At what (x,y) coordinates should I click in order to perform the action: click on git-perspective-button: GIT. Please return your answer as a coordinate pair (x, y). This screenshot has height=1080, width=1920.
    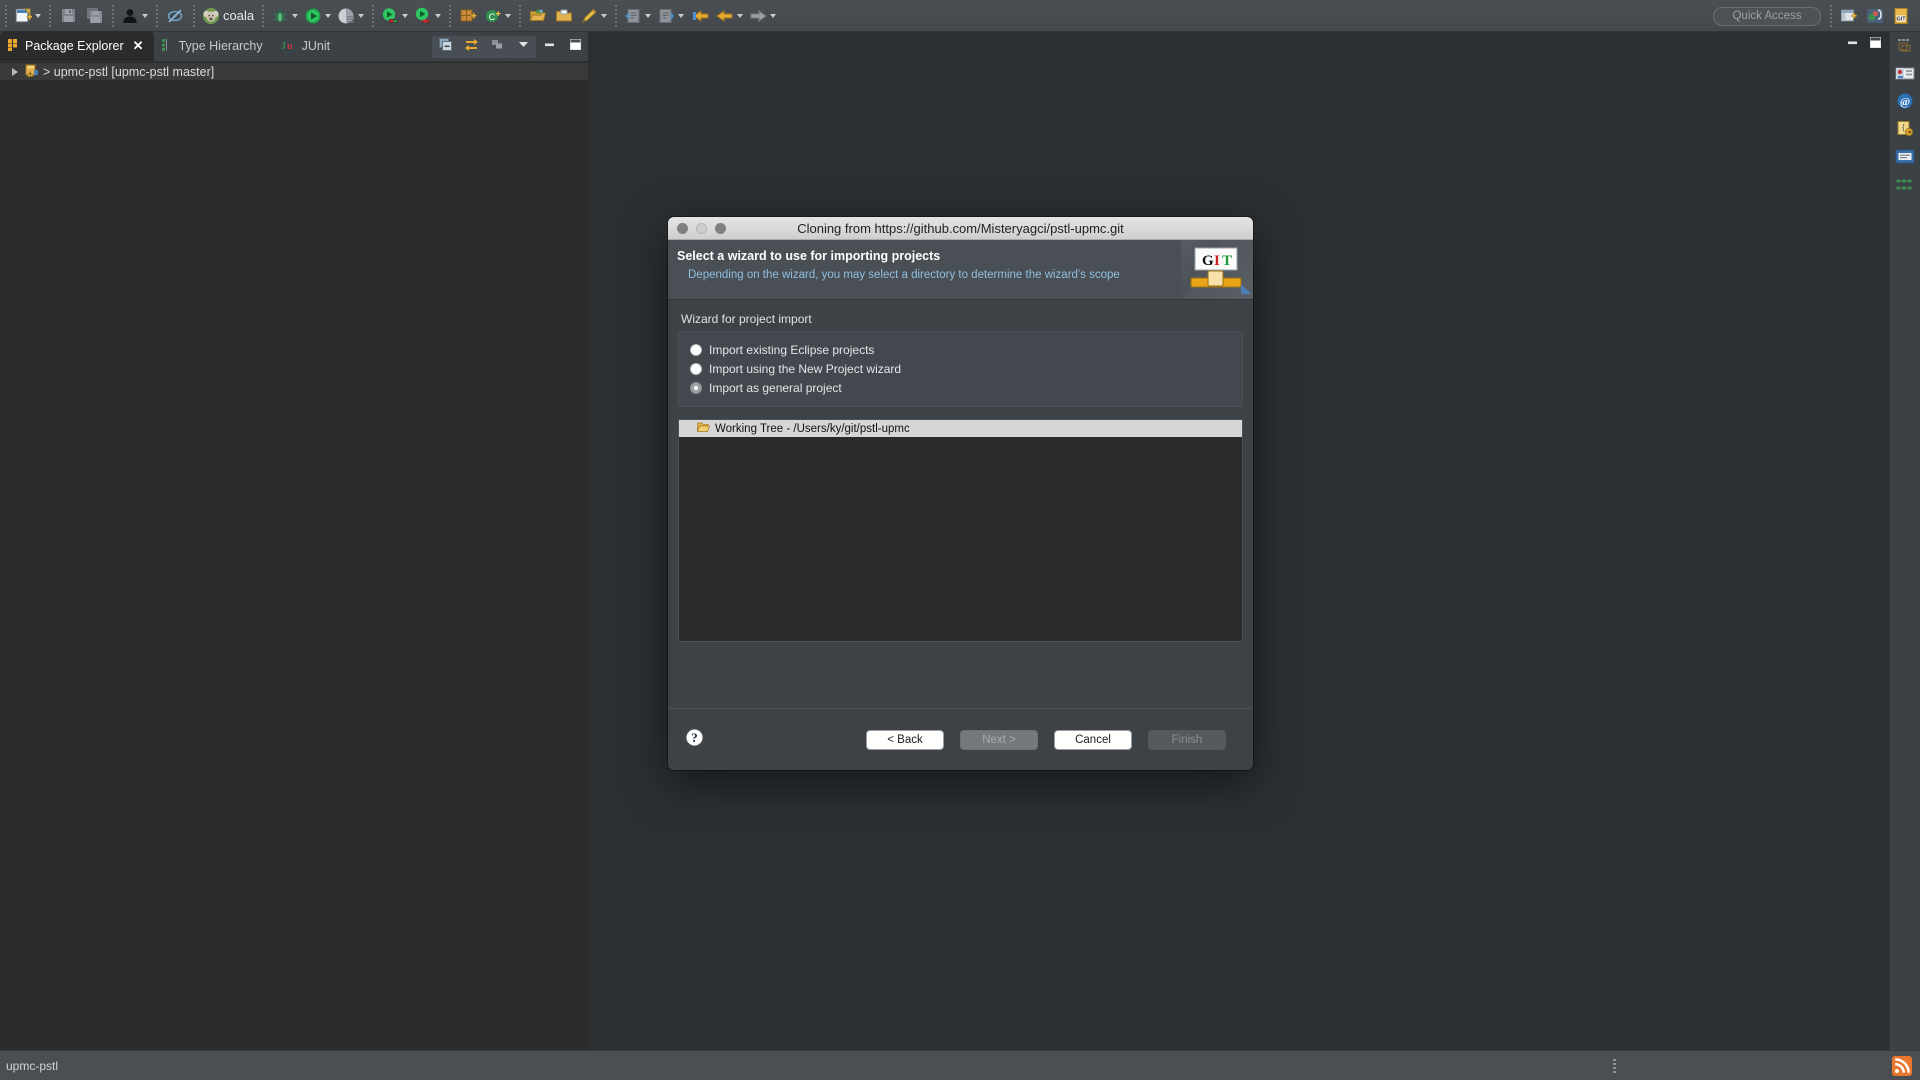
    Looking at the image, I should click on (1901, 16).